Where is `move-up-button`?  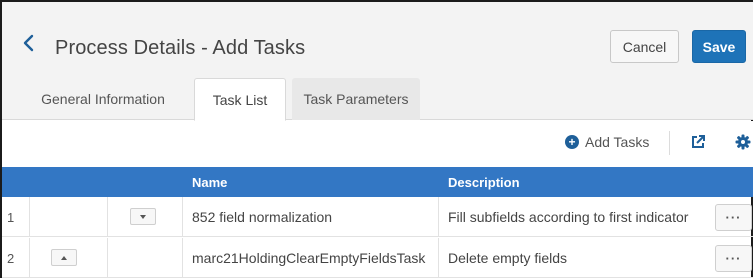 move-up-button is located at coordinates (64, 257).